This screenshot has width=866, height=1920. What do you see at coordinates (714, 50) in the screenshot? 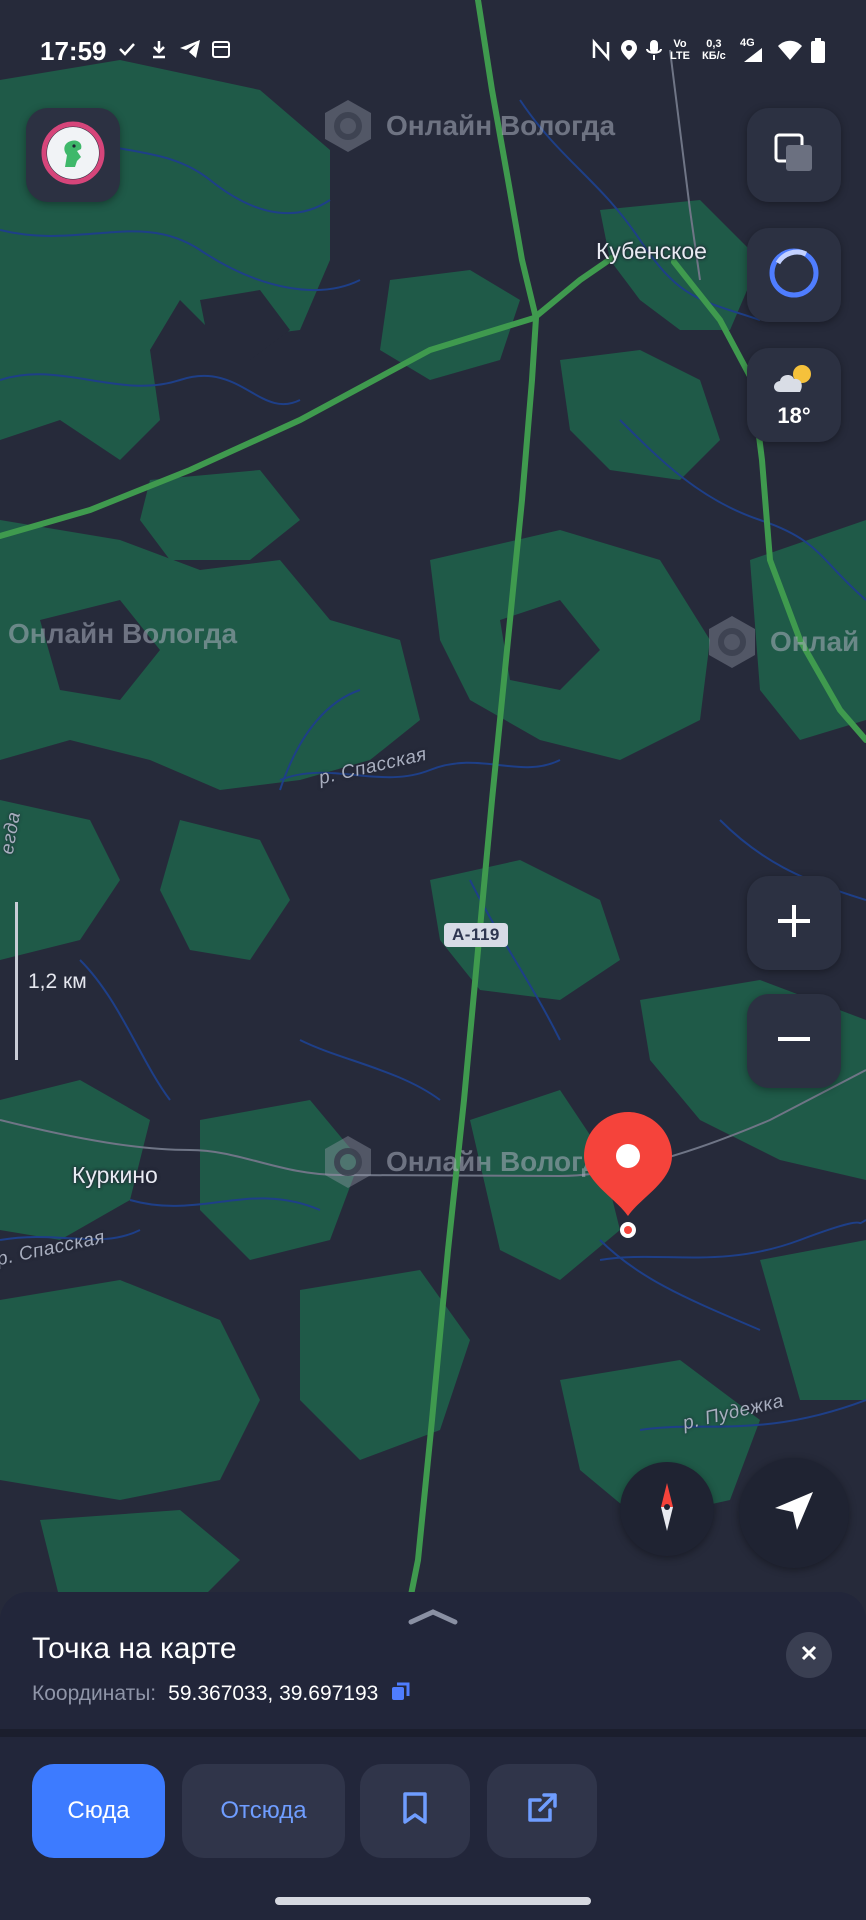
I see `network-speed: 0,3 КБ/с` at bounding box center [714, 50].